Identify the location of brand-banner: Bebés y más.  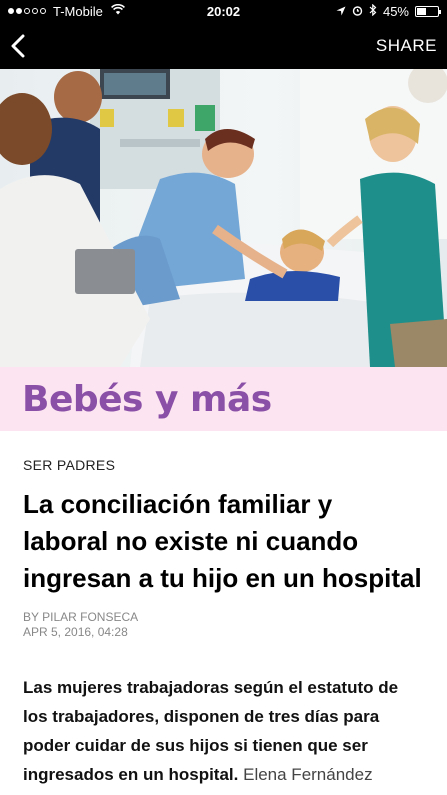
(223, 399).